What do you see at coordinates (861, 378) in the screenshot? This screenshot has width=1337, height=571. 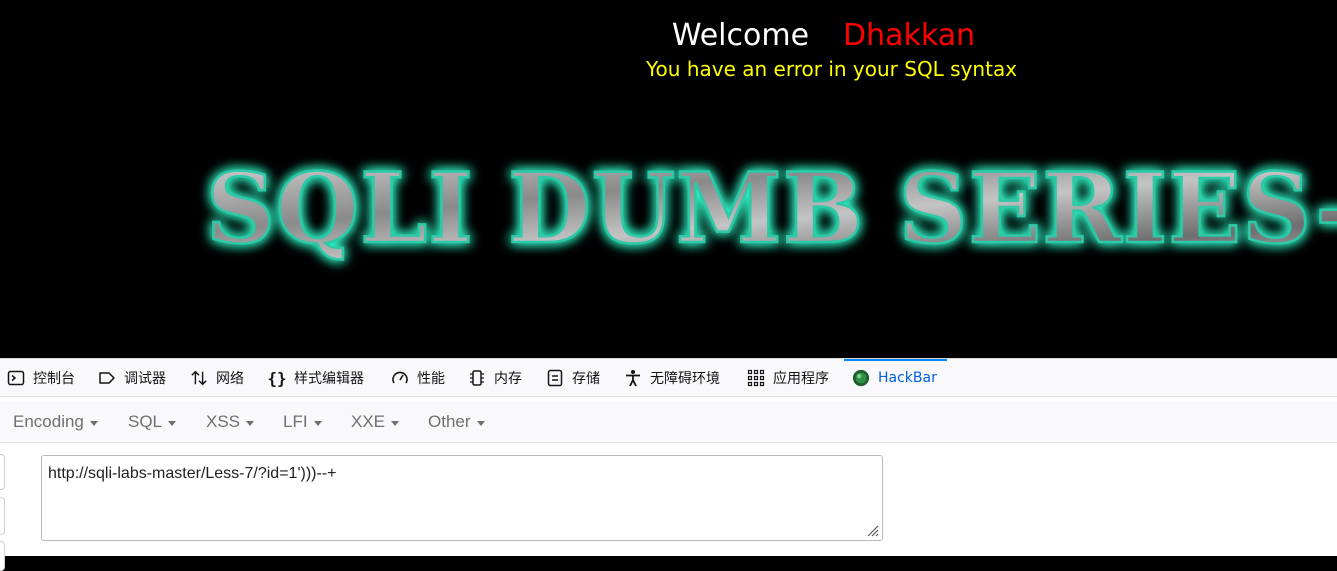 I see `hackbar-icon` at bounding box center [861, 378].